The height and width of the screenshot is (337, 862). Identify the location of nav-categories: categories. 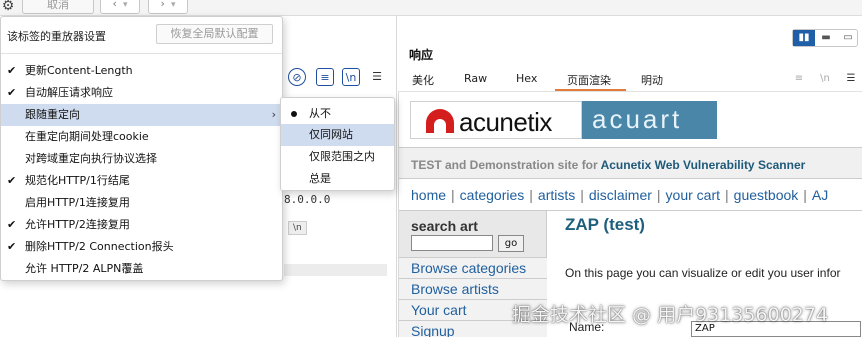
(492, 195).